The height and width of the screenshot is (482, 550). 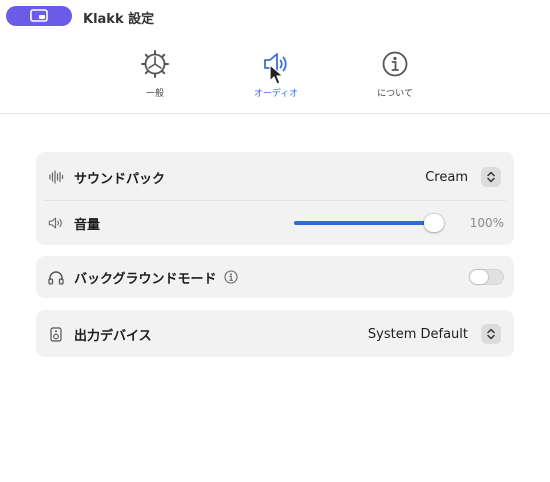 What do you see at coordinates (275, 223) in the screenshot?
I see `volume-row: 音量 100%` at bounding box center [275, 223].